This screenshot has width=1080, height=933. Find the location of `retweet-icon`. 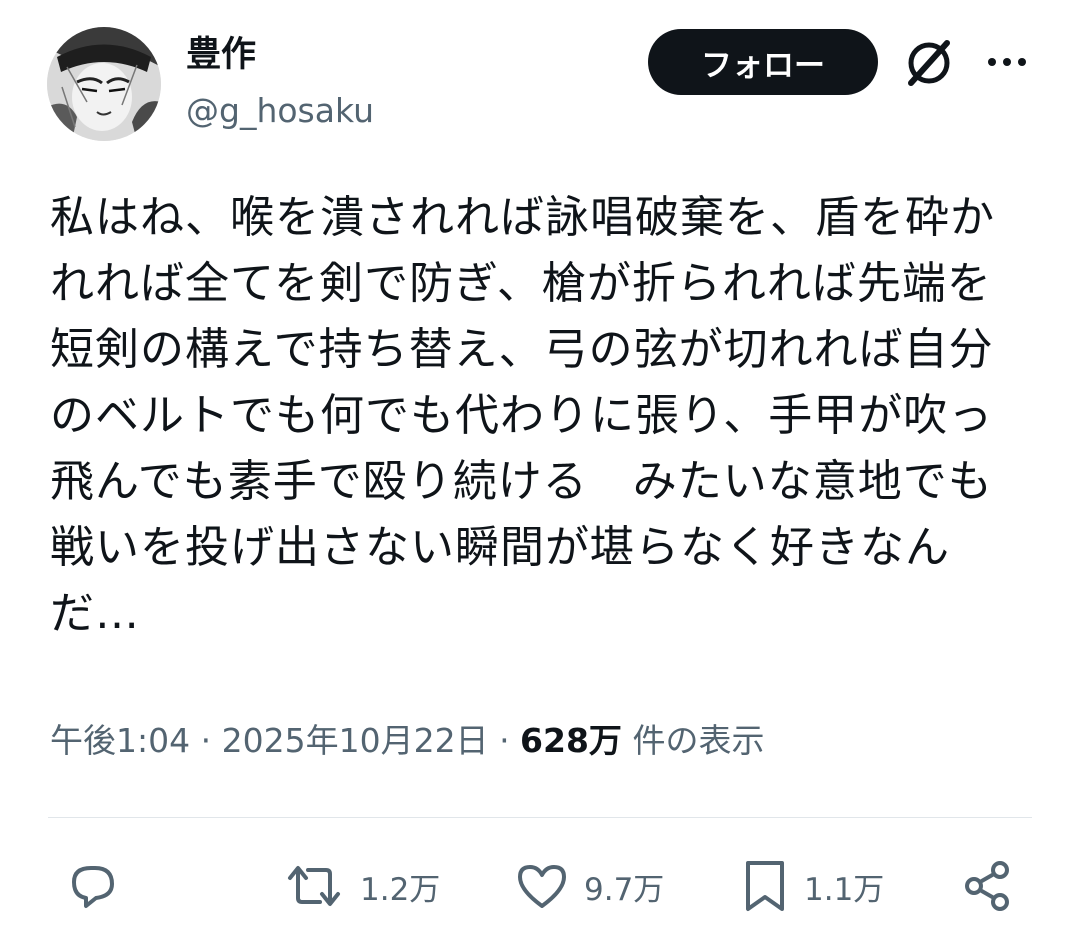

retweet-icon is located at coordinates (314, 886).